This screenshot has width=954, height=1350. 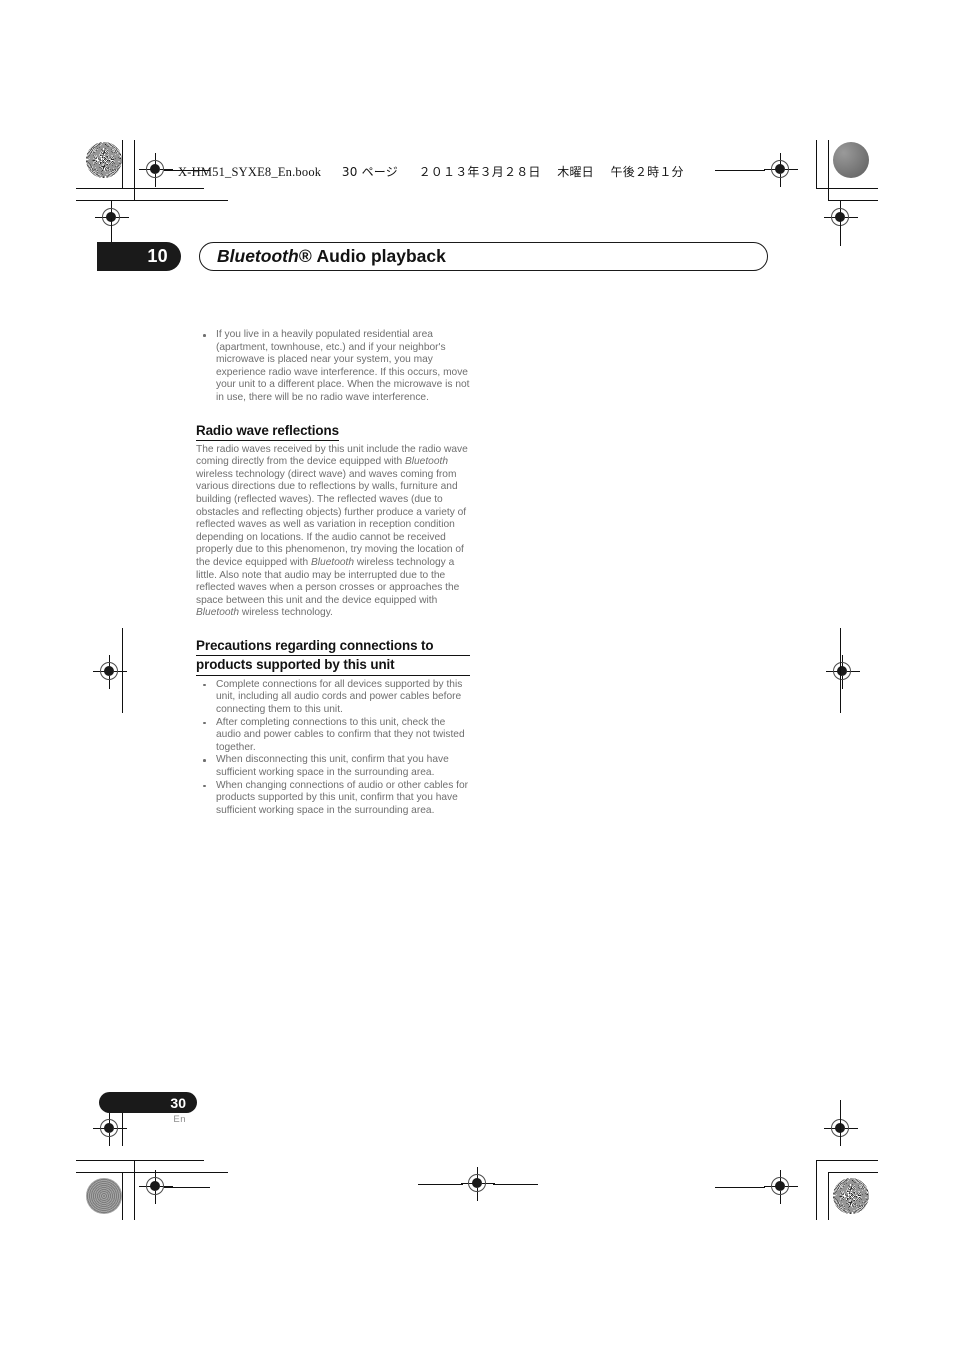 What do you see at coordinates (139, 256) in the screenshot?
I see `chapter-number-badge: 10` at bounding box center [139, 256].